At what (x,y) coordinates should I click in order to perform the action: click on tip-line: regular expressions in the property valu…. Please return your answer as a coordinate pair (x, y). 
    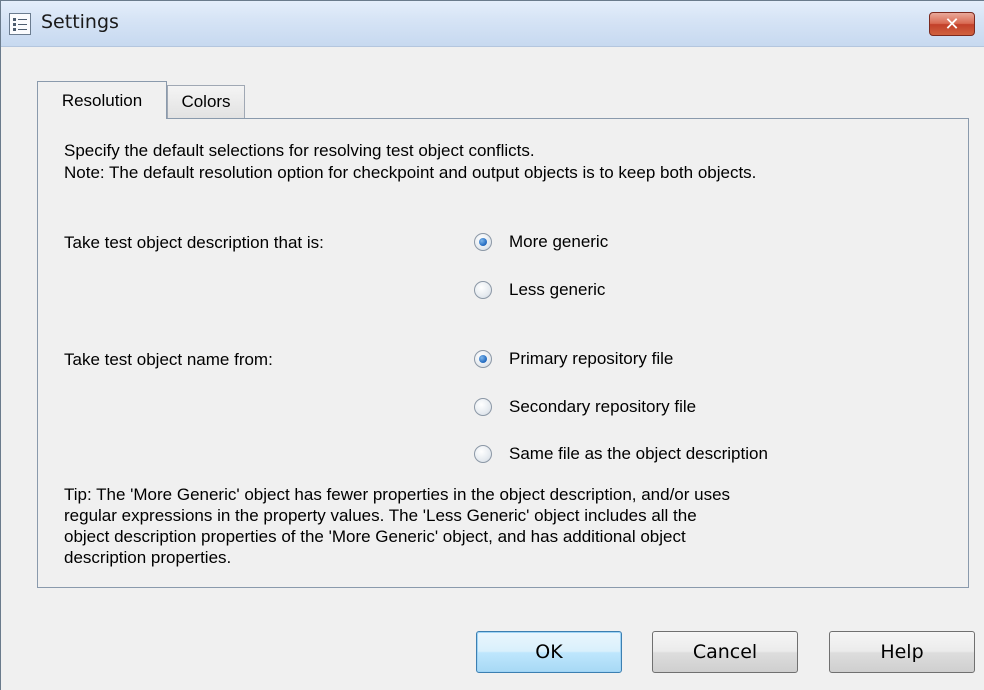
    Looking at the image, I should click on (380, 515).